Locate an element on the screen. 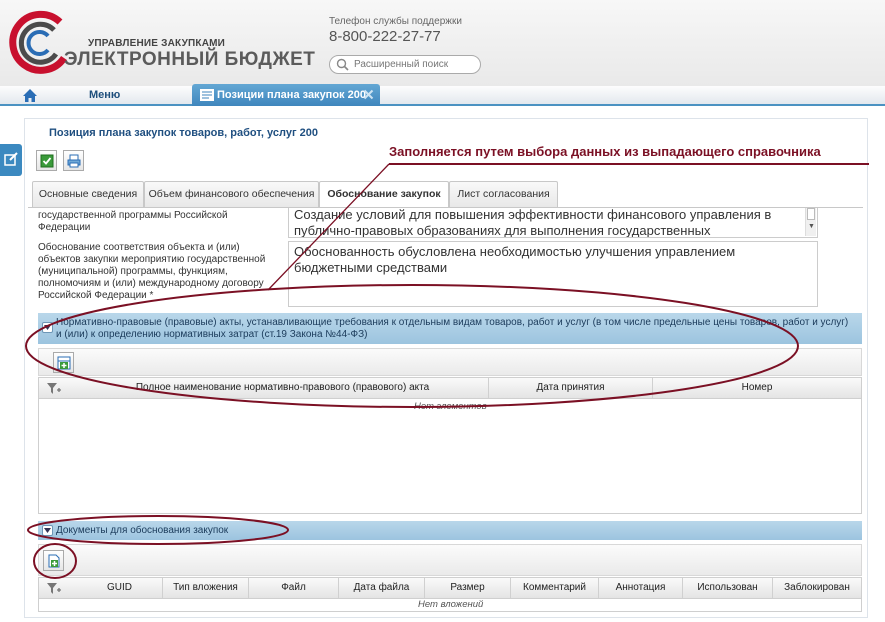 This screenshot has width=885, height=622. support-phone: 8-800-222-27-77 is located at coordinates (385, 36).